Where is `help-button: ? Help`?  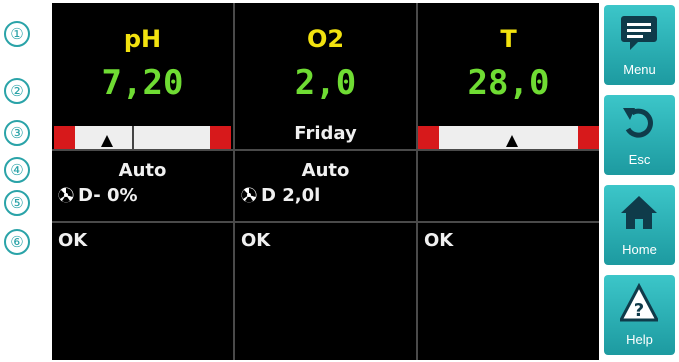
help-button: ? Help is located at coordinates (639, 315).